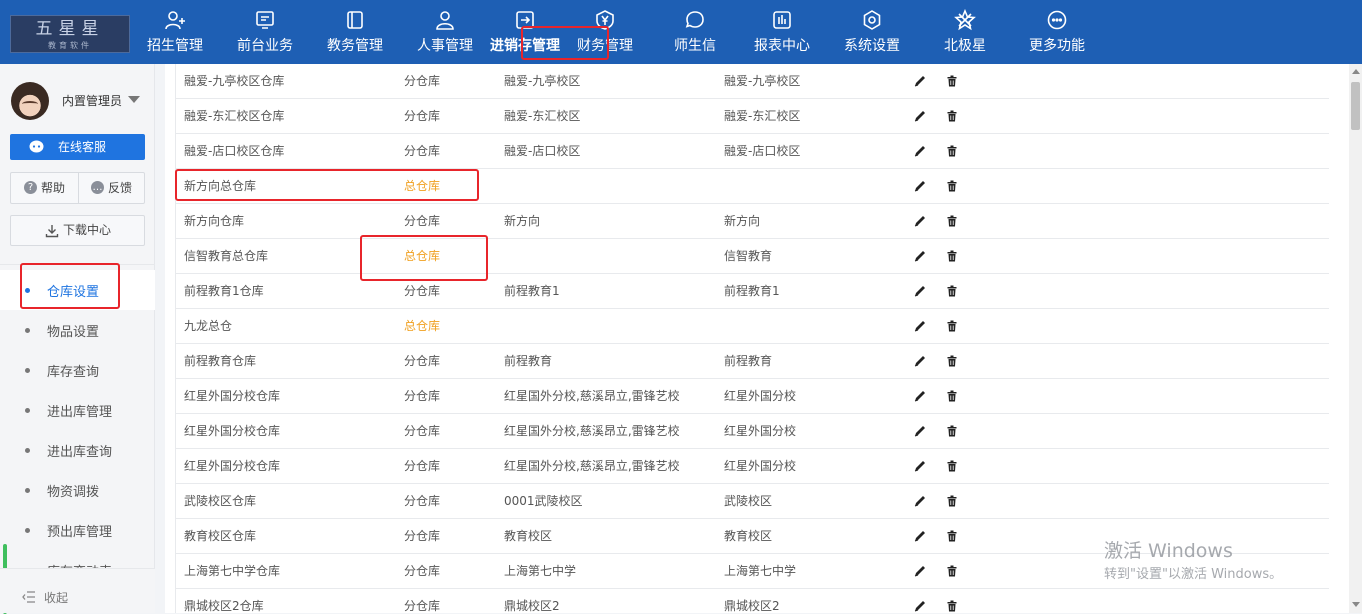 This screenshot has width=1362, height=614. What do you see at coordinates (872, 32) in the screenshot?
I see `nav-item-9: 系统设置` at bounding box center [872, 32].